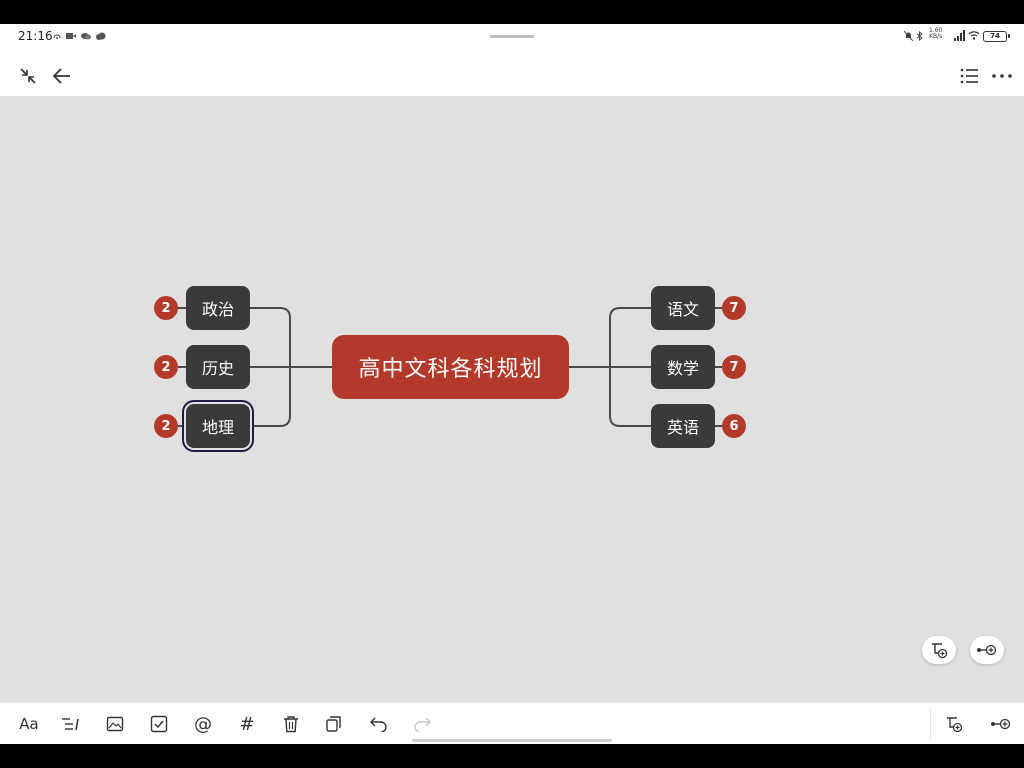 Image resolution: width=1024 pixels, height=768 pixels. I want to click on trash-icon, so click(291, 724).